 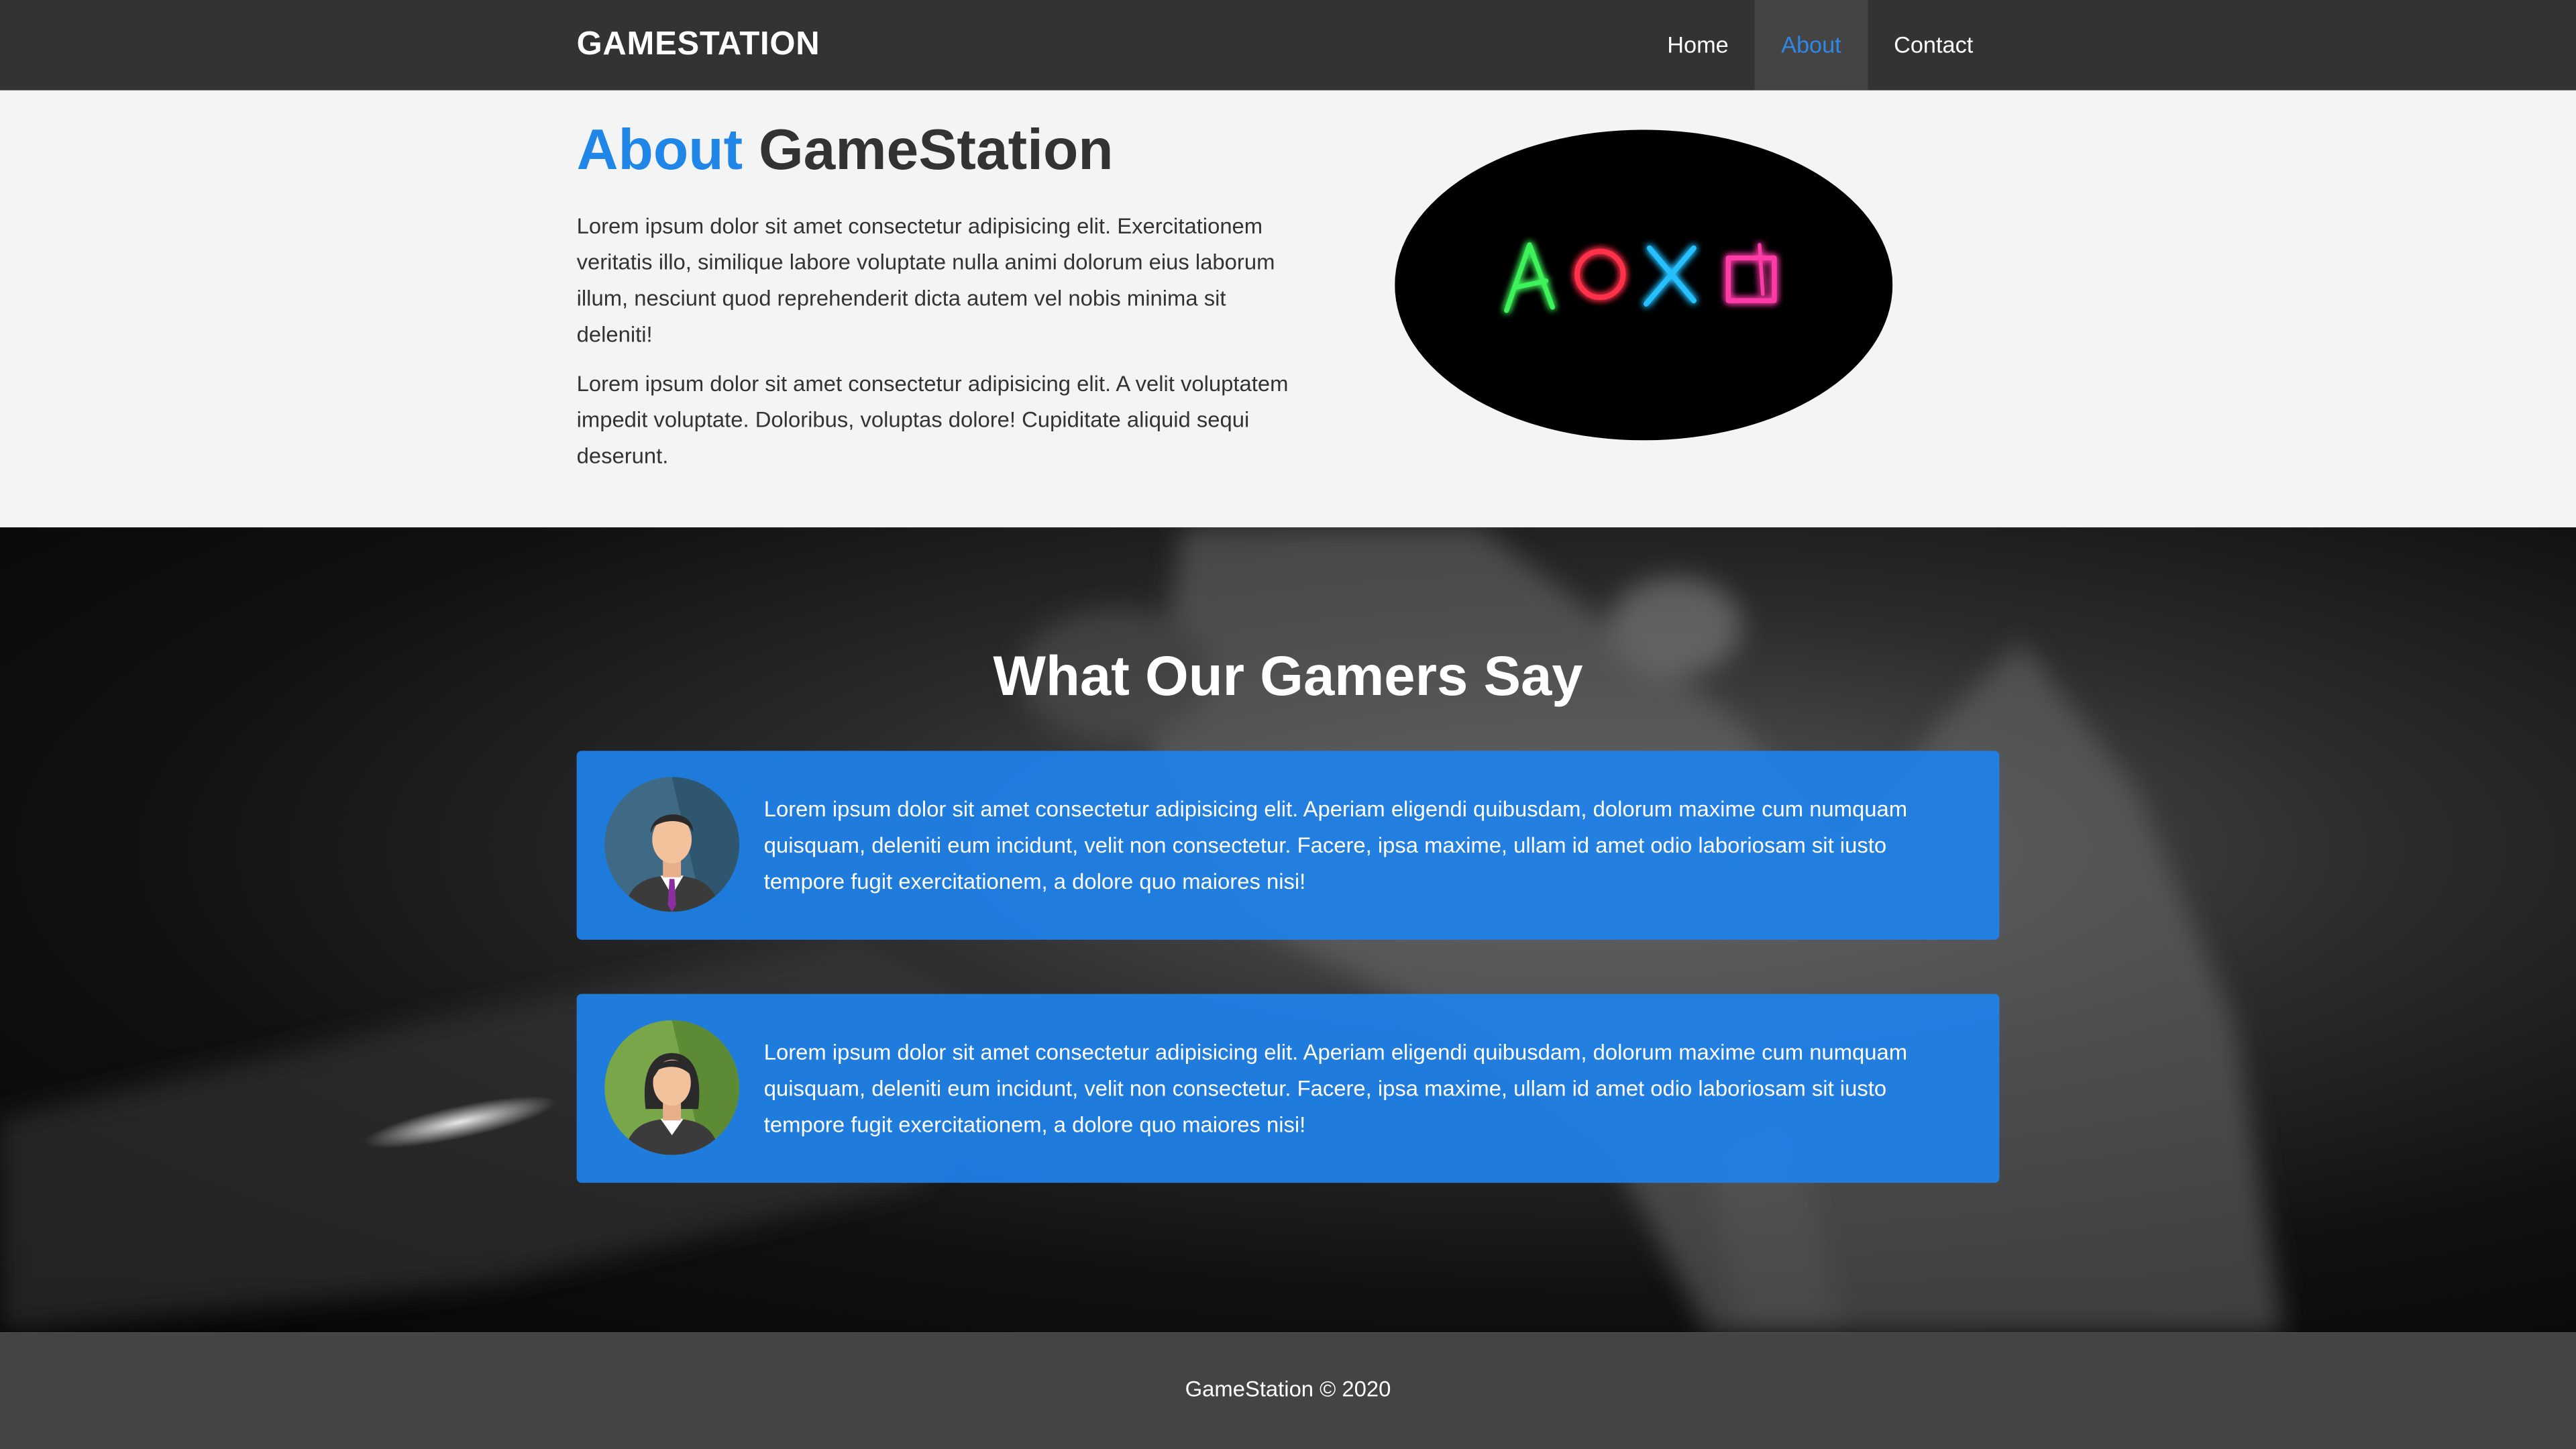 I want to click on nav-link-home: Home, so click(x=1698, y=45).